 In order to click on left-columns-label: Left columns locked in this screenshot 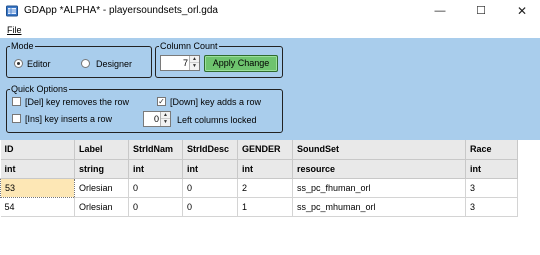, I will do `click(217, 120)`.